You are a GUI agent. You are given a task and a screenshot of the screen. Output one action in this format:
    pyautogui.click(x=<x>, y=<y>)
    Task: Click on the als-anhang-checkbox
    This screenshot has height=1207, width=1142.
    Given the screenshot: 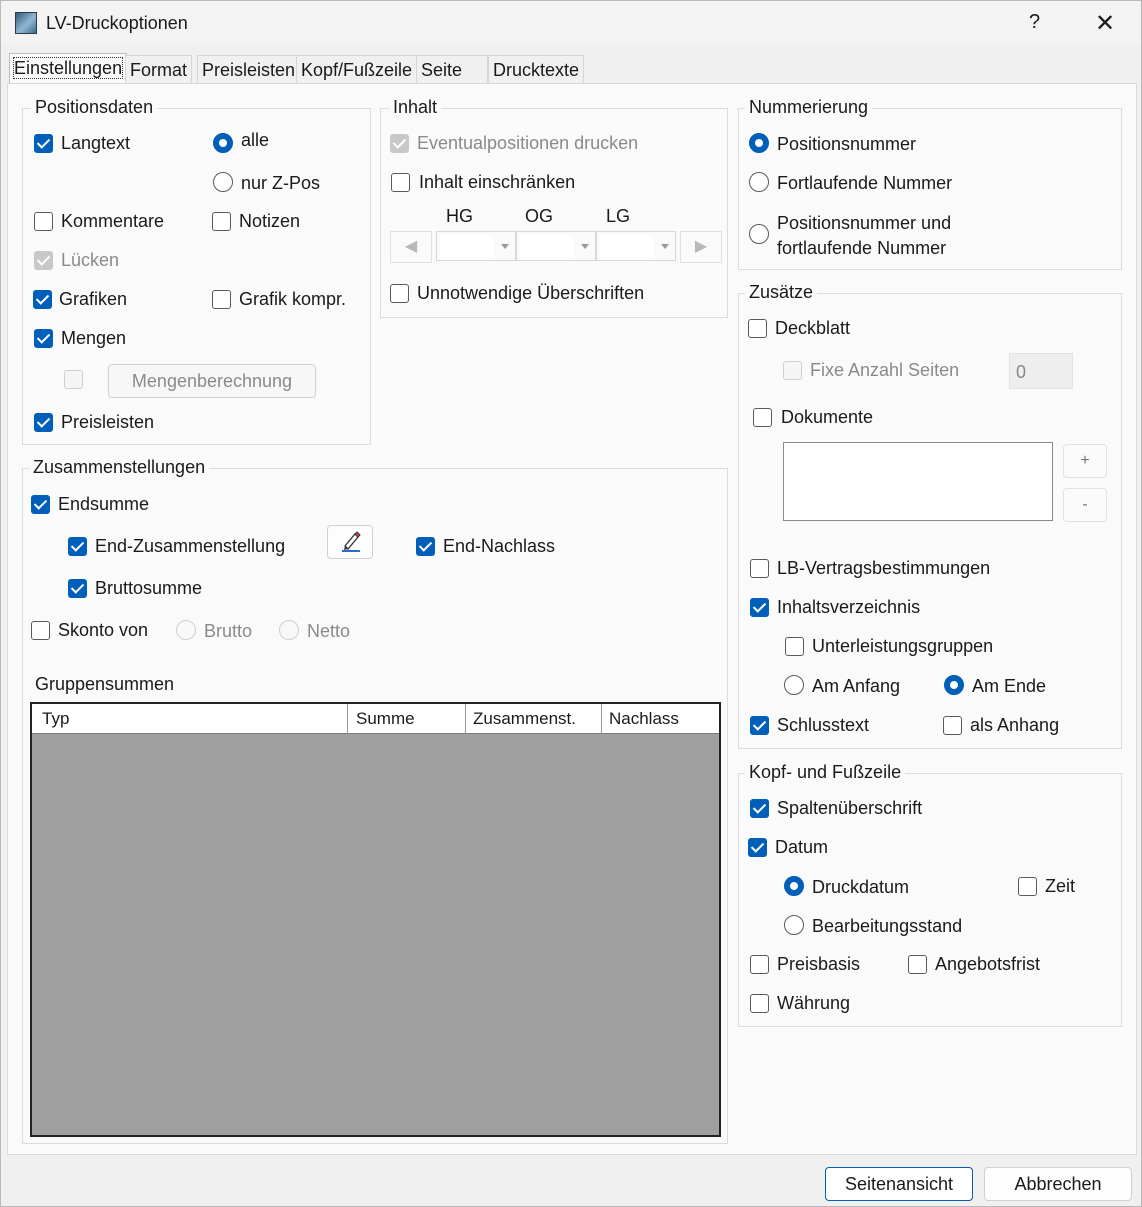 What is the action you would take?
    pyautogui.click(x=952, y=725)
    